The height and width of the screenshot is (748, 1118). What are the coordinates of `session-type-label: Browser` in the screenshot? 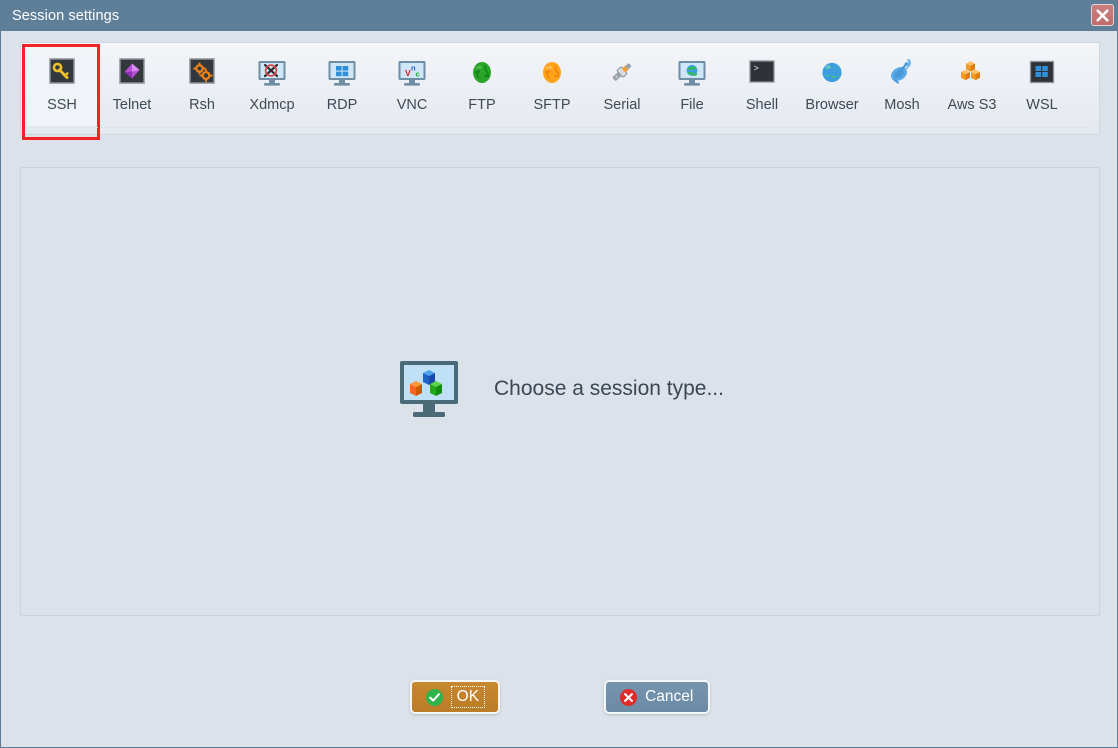 It's located at (832, 105).